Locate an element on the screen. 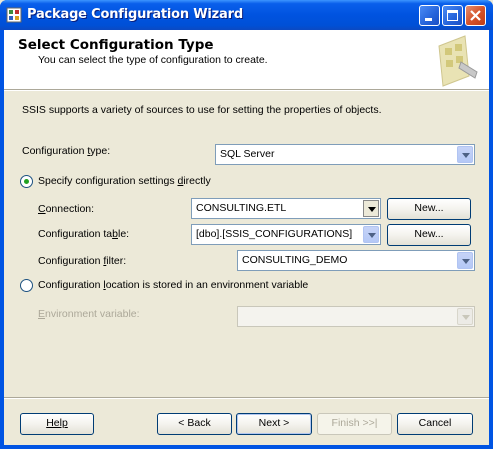 The image size is (493, 449). minimize-button is located at coordinates (429, 15).